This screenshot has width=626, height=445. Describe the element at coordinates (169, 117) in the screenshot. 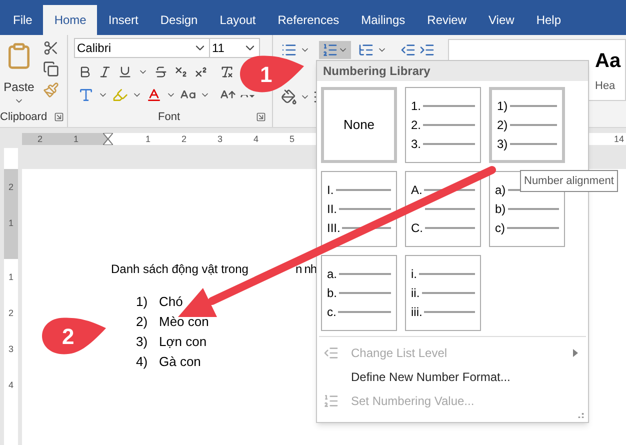

I see `group-label: Font` at that location.